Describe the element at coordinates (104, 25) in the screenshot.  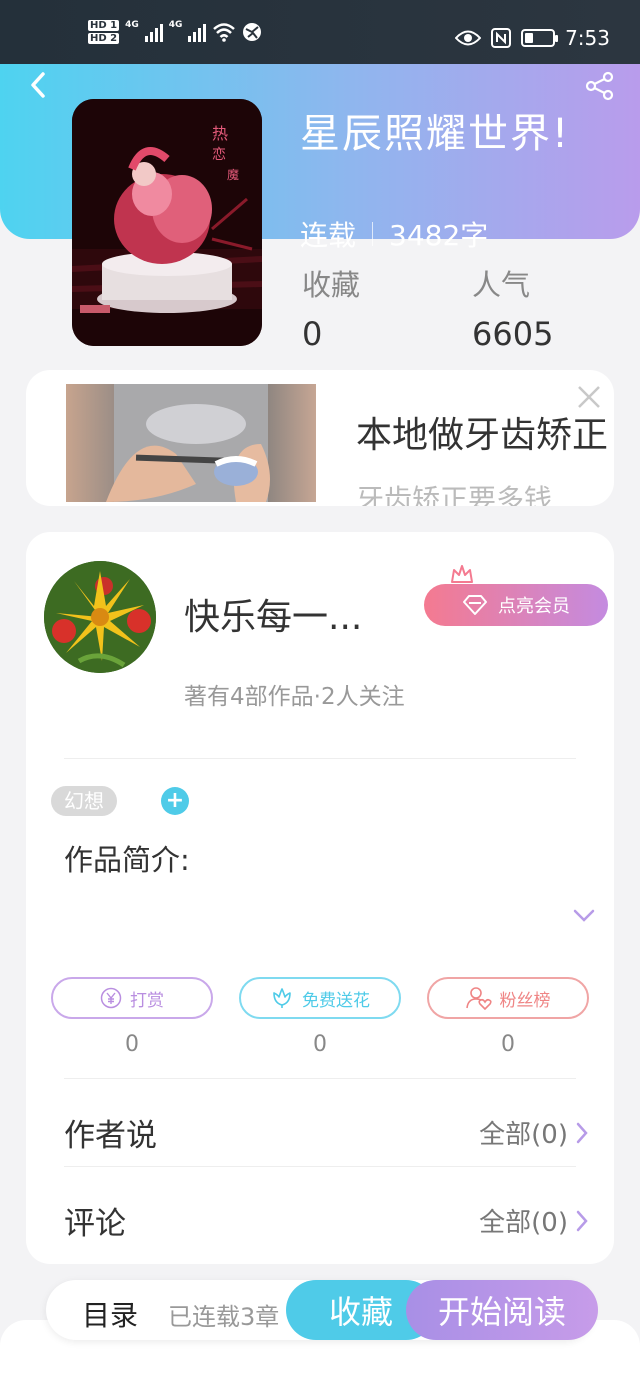
I see `sim1-badge: HD 1` at that location.